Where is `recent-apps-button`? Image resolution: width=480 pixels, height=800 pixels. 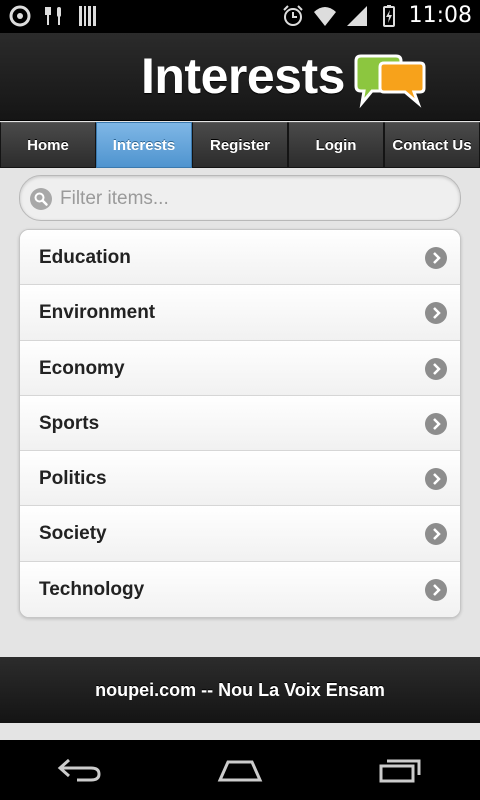
recent-apps-button is located at coordinates (400, 770).